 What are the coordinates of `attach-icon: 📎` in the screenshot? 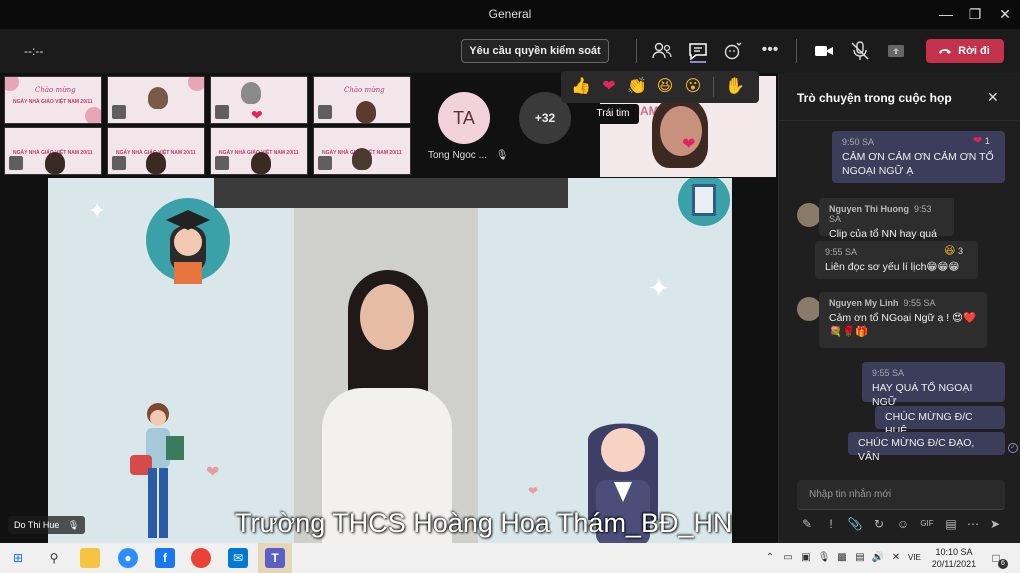 It's located at (855, 524).